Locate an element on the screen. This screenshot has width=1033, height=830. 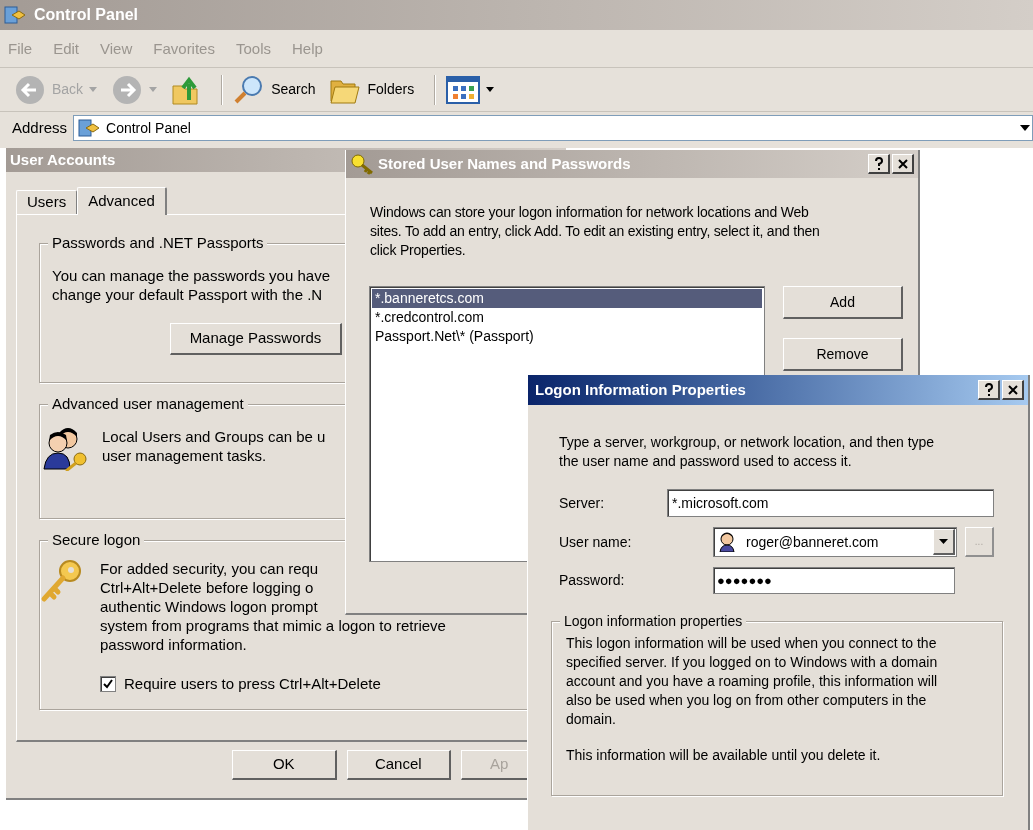
text-line: system from programs that mimic a logon to retrieve is located at coordinates (273, 625).